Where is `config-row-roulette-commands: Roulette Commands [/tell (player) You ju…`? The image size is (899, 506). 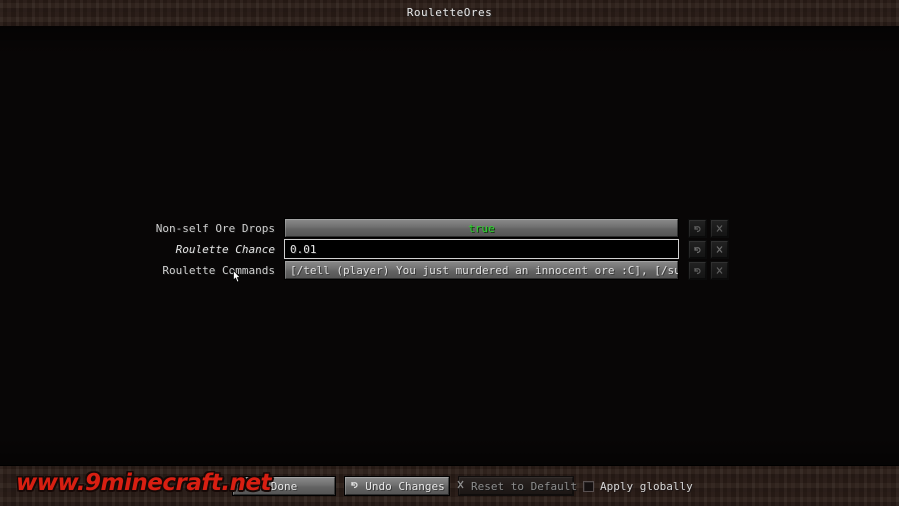
config-row-roulette-commands: Roulette Commands [/tell (player) You ju… is located at coordinates (449, 270).